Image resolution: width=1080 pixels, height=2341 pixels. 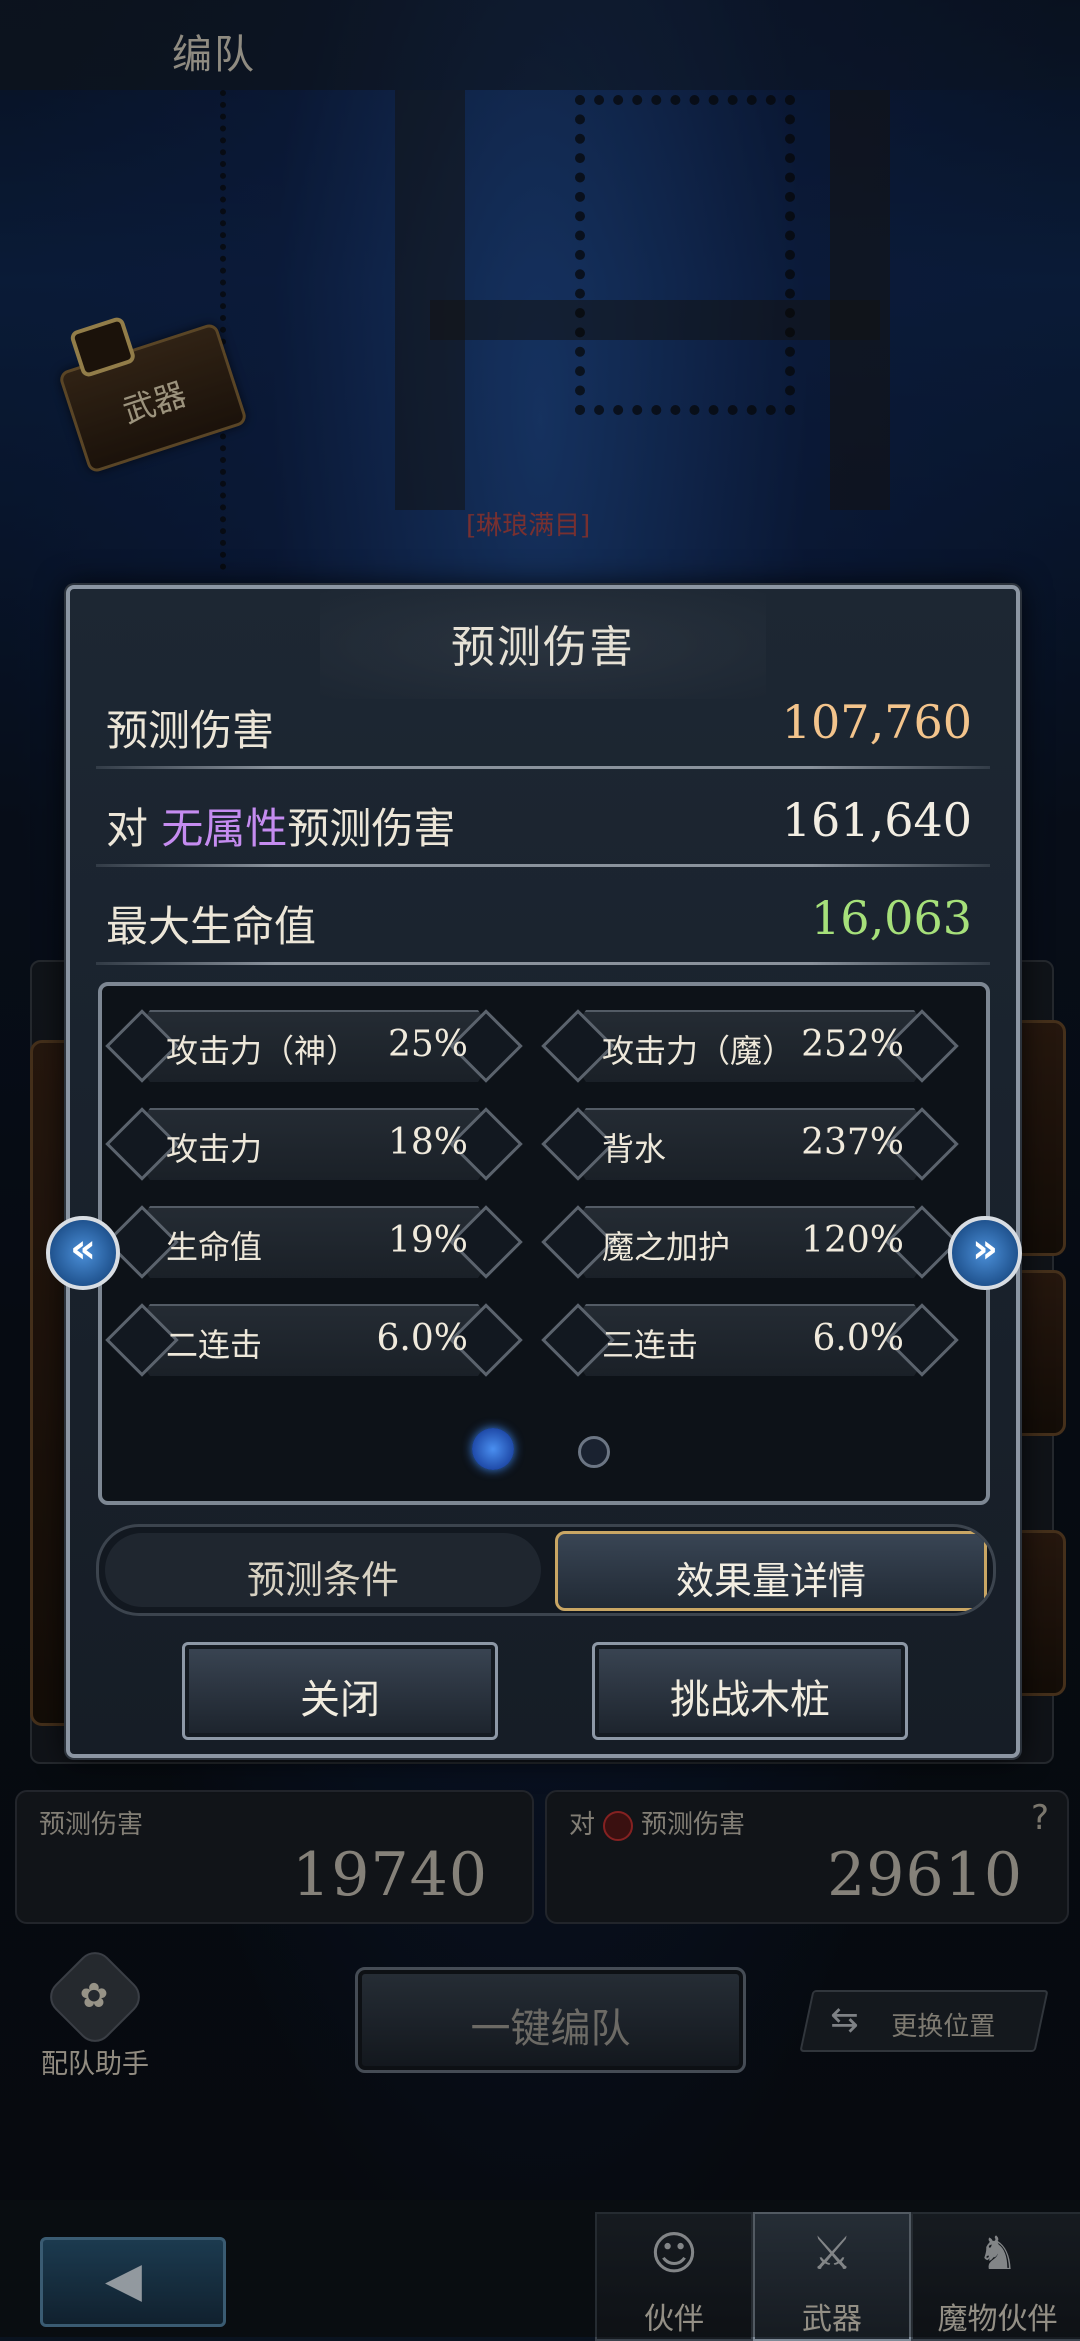 I want to click on stat-item: 攻击力（神） 25%, so click(x=314, y=1046).